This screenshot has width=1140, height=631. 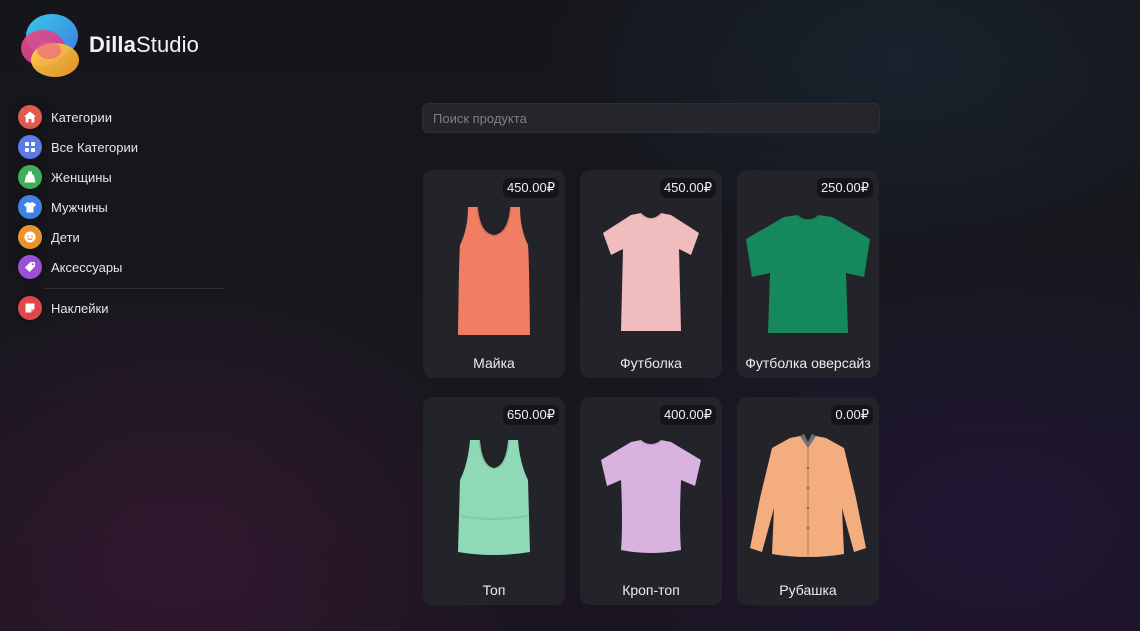 What do you see at coordinates (134, 288) in the screenshot?
I see `sidebar-divider` at bounding box center [134, 288].